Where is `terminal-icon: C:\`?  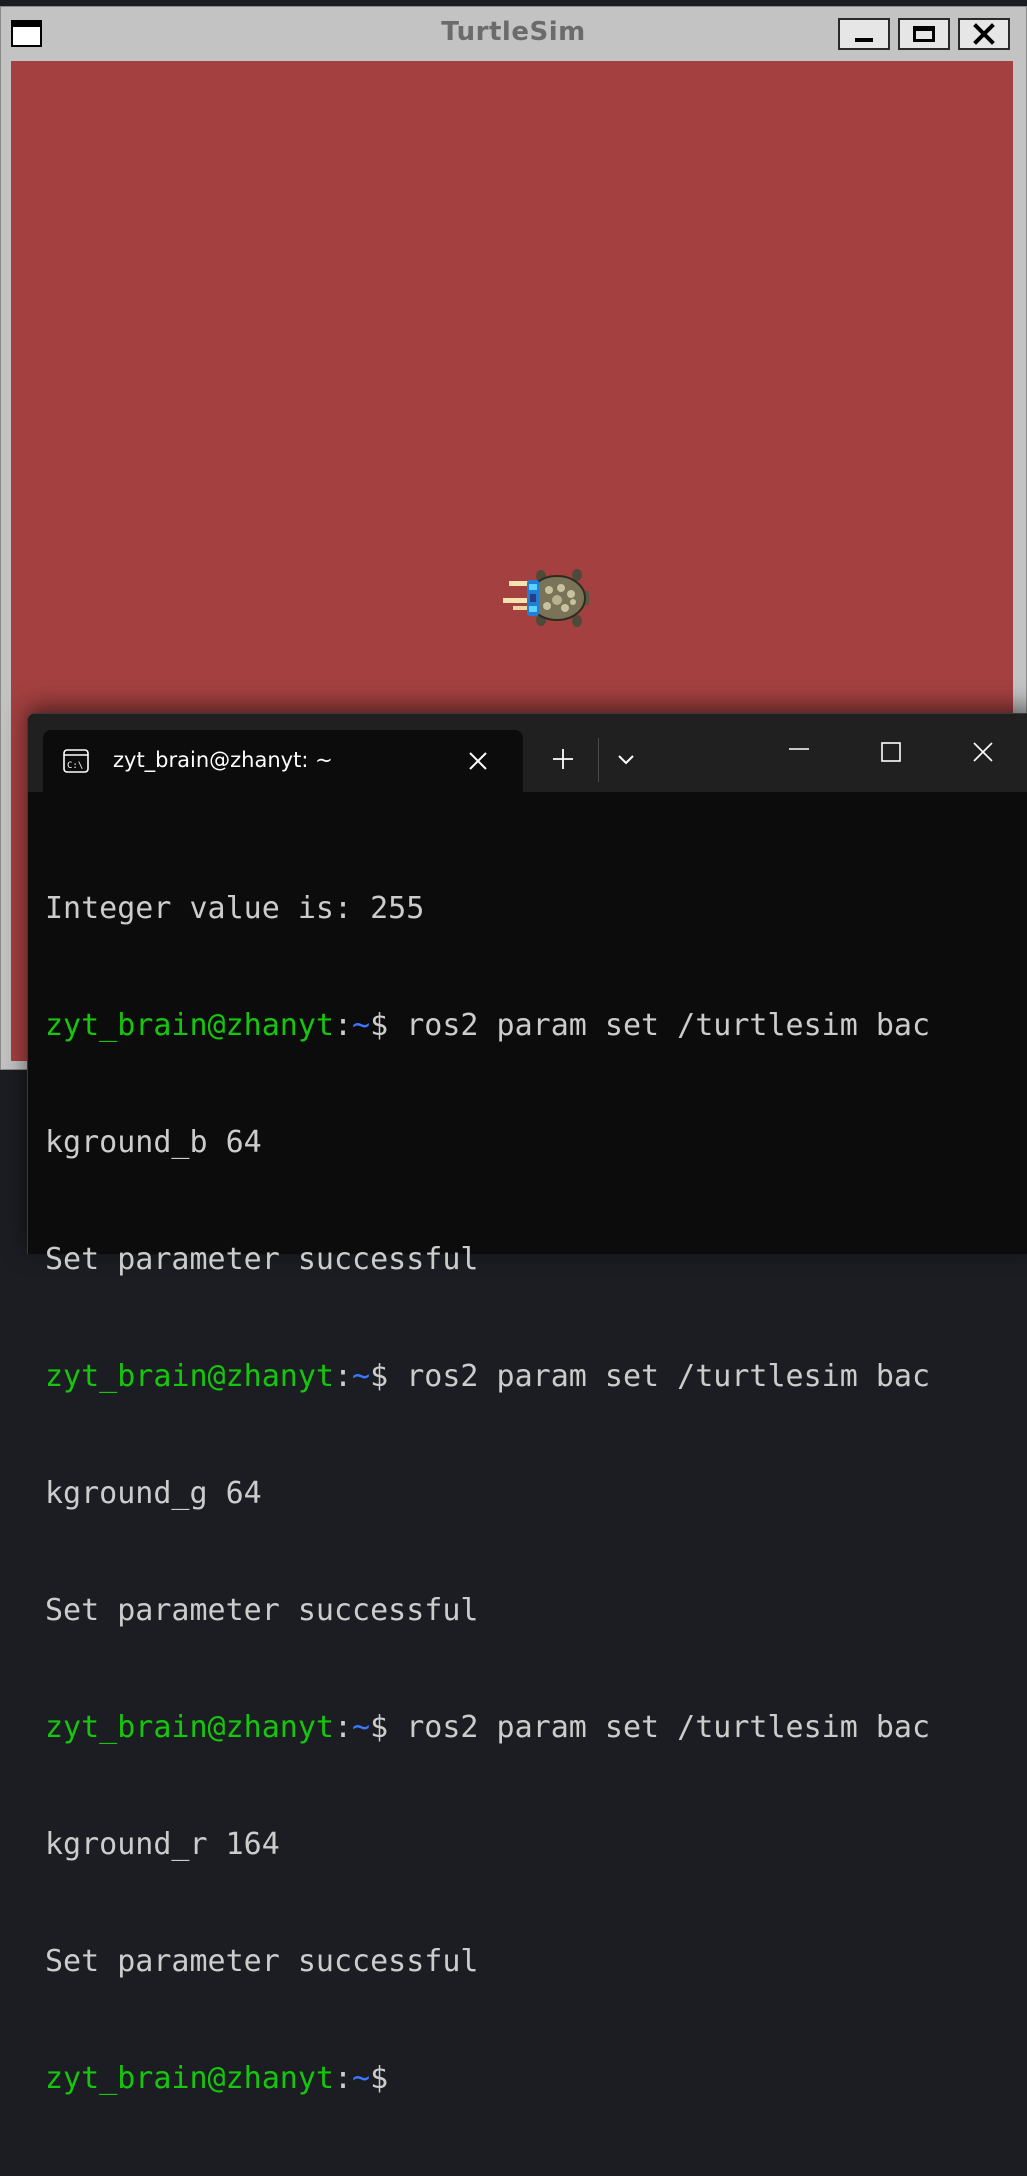 terminal-icon: C:\ is located at coordinates (76, 761).